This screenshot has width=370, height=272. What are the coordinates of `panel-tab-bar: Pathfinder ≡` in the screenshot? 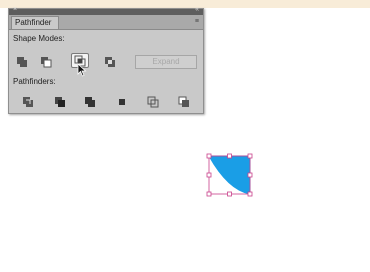 It's located at (106, 22).